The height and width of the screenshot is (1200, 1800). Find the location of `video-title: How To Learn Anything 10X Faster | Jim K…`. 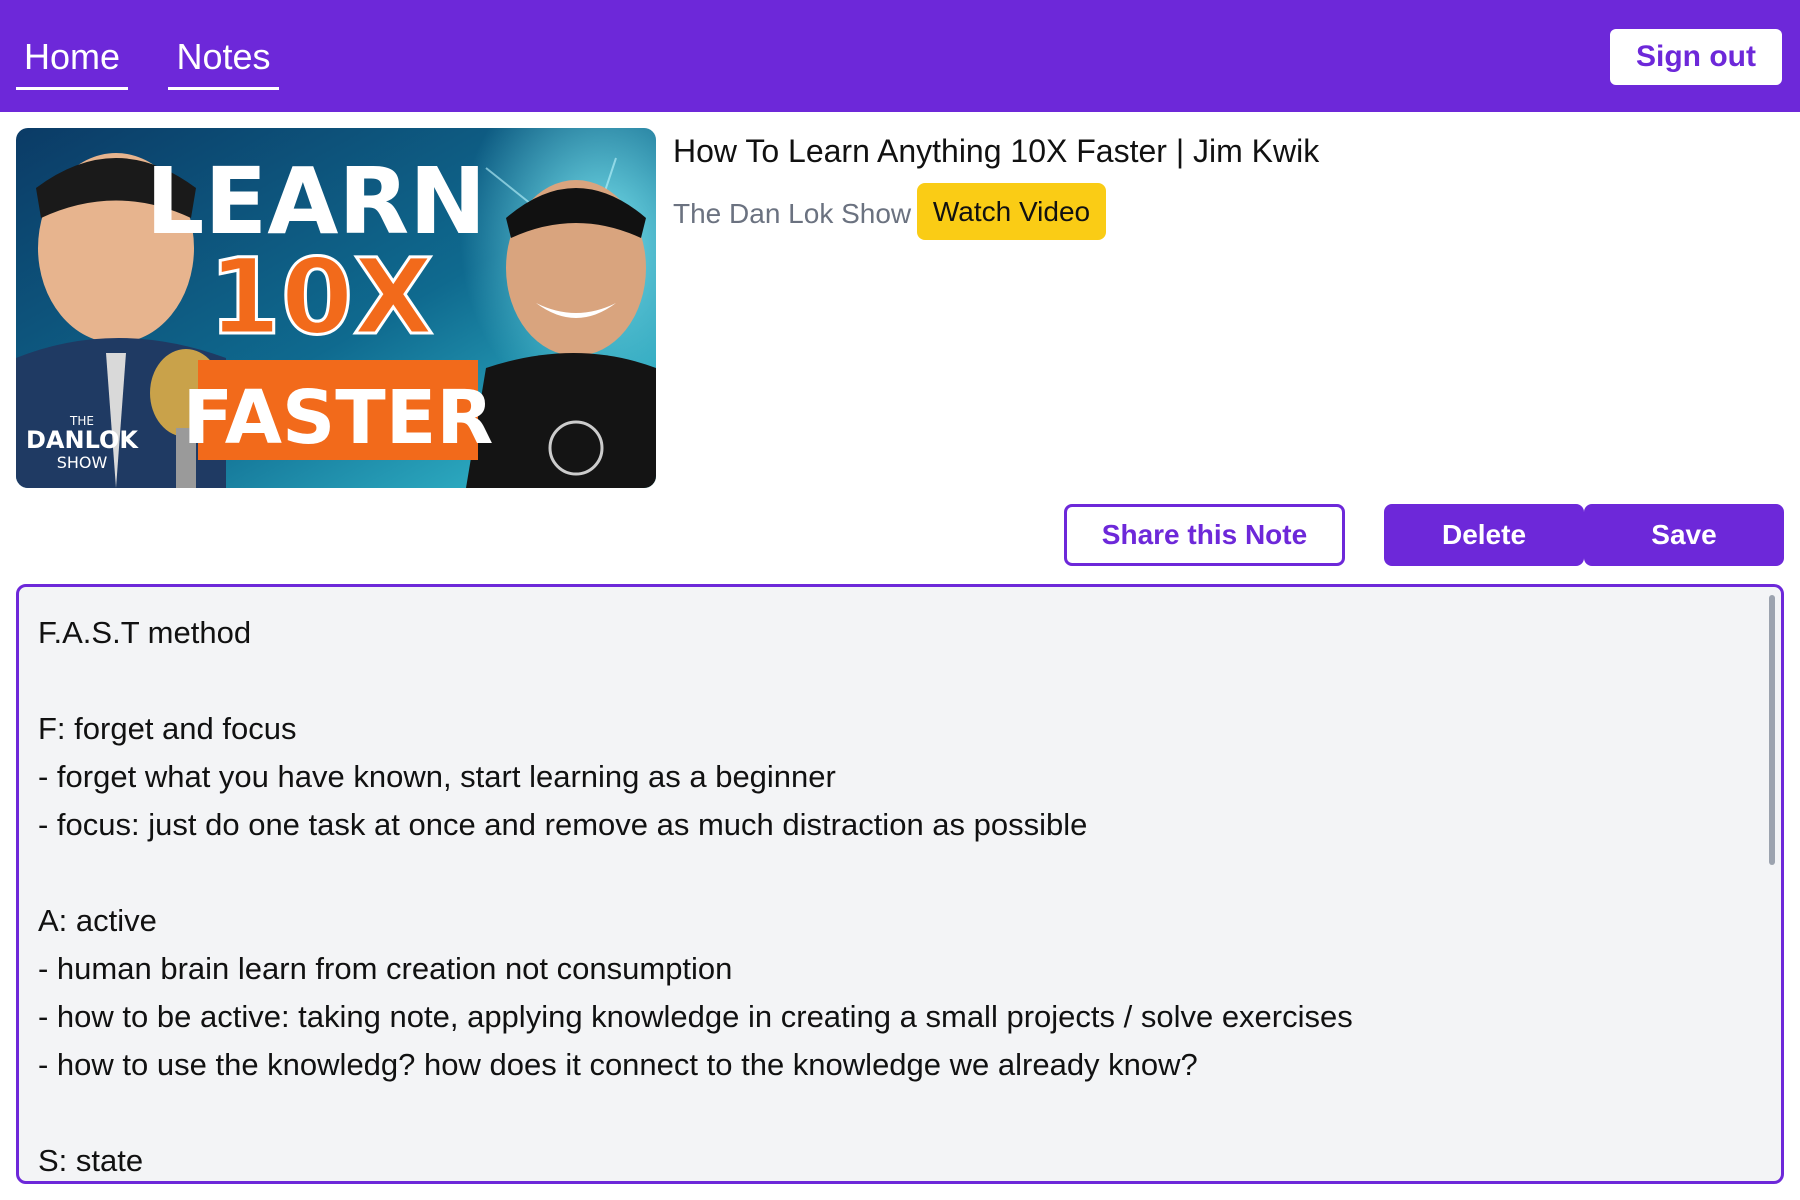

video-title: How To Learn Anything 10X Faster | Jim K… is located at coordinates (996, 151).